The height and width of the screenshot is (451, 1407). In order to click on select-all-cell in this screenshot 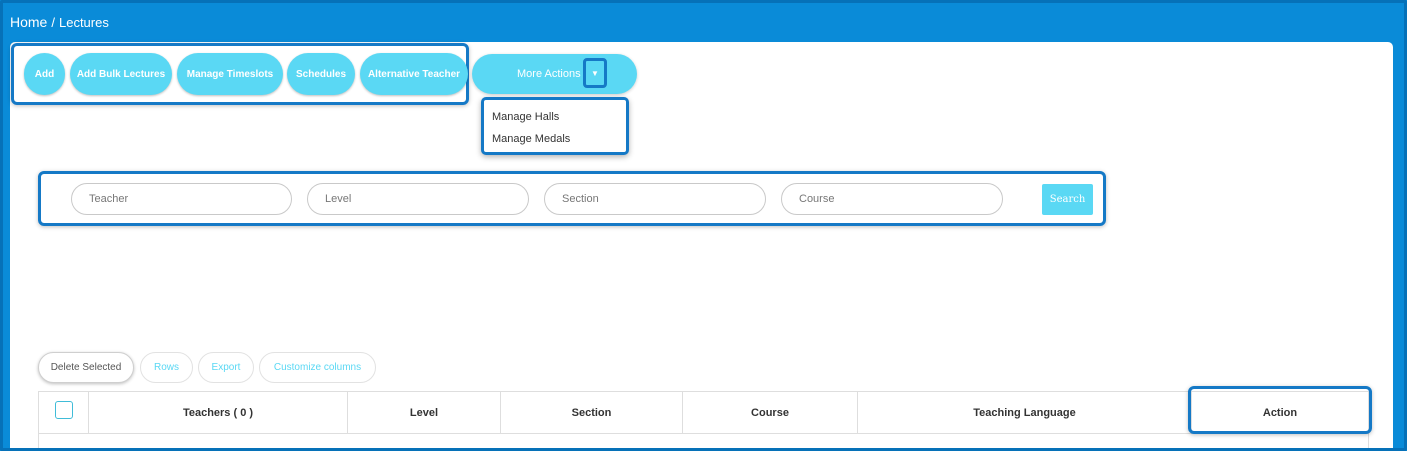, I will do `click(64, 412)`.